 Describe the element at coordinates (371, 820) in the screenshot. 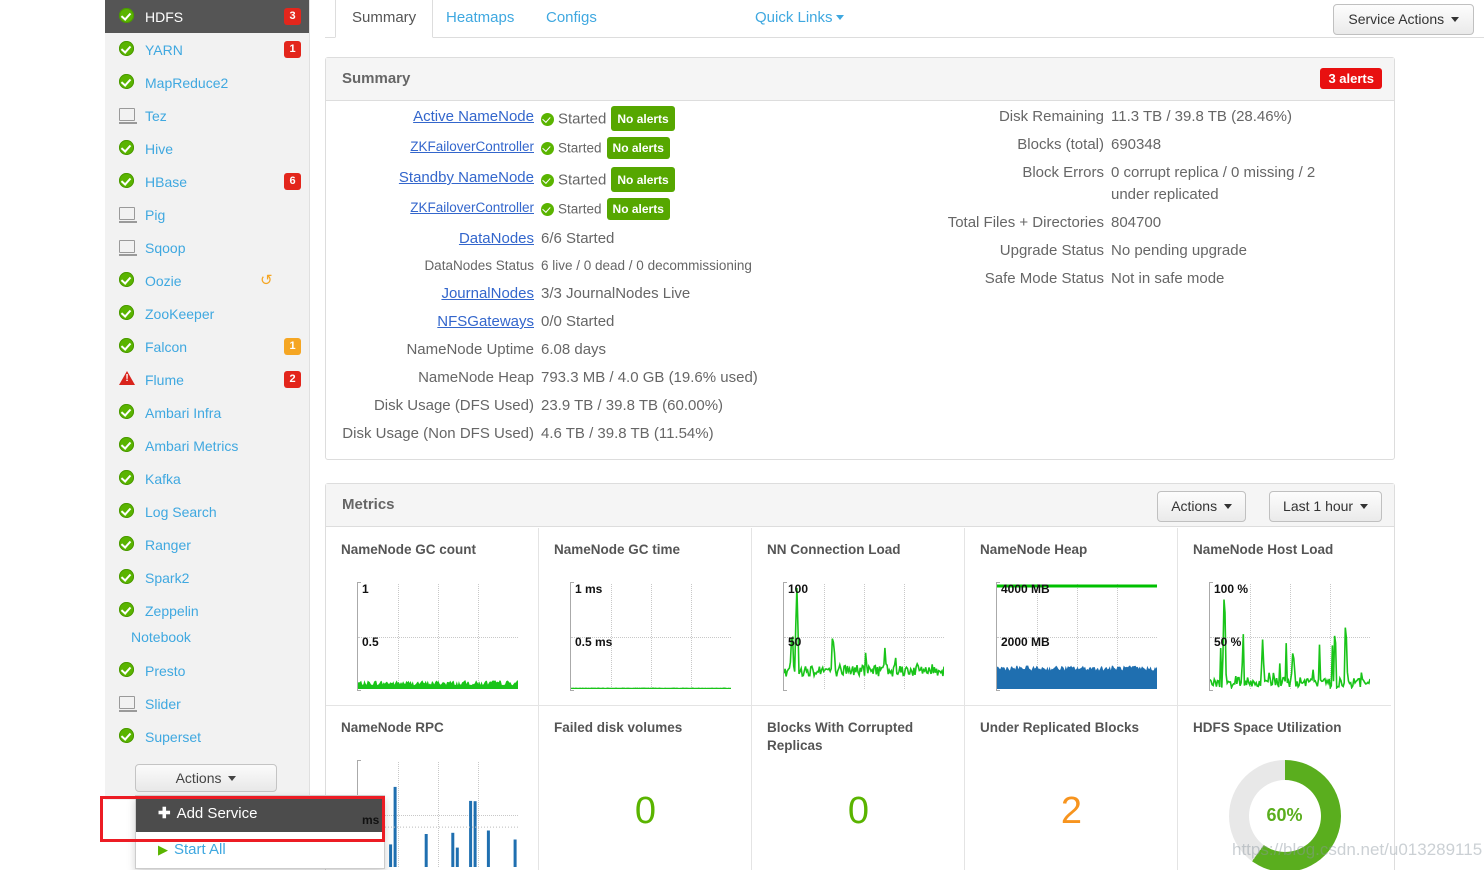

I see `chart-axis-tick-label: ms` at that location.